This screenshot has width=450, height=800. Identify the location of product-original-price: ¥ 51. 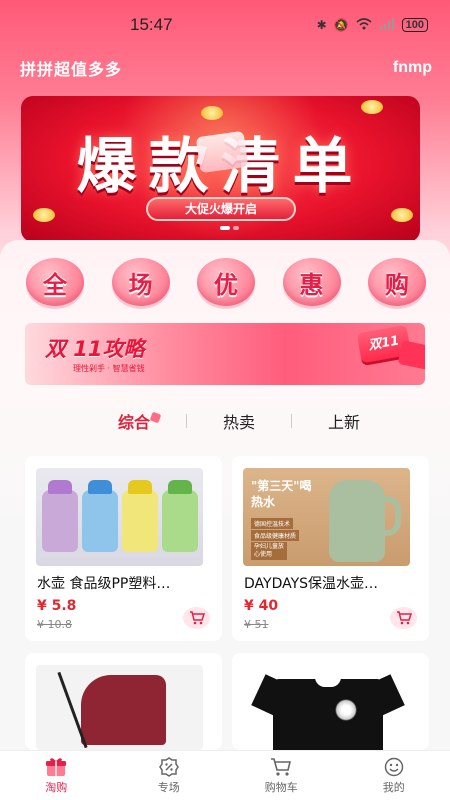
(256, 624).